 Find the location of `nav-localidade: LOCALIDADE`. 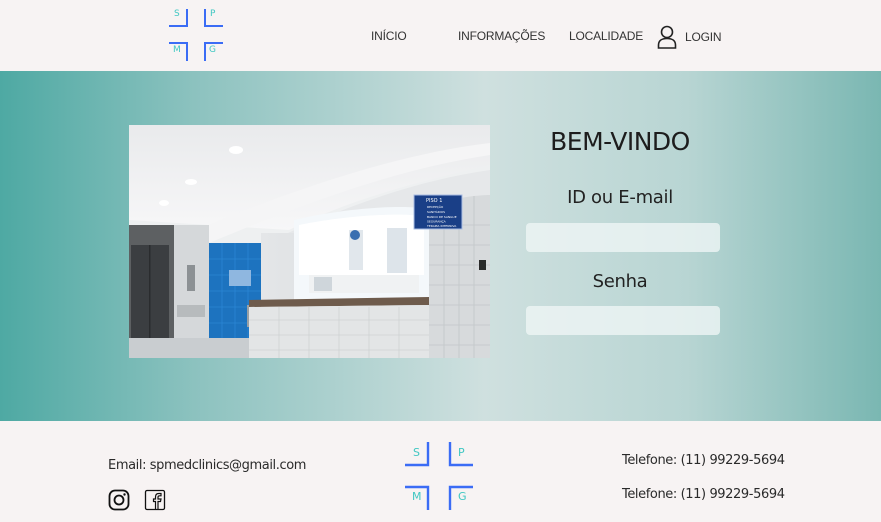

nav-localidade: LOCALIDADE is located at coordinates (606, 36).